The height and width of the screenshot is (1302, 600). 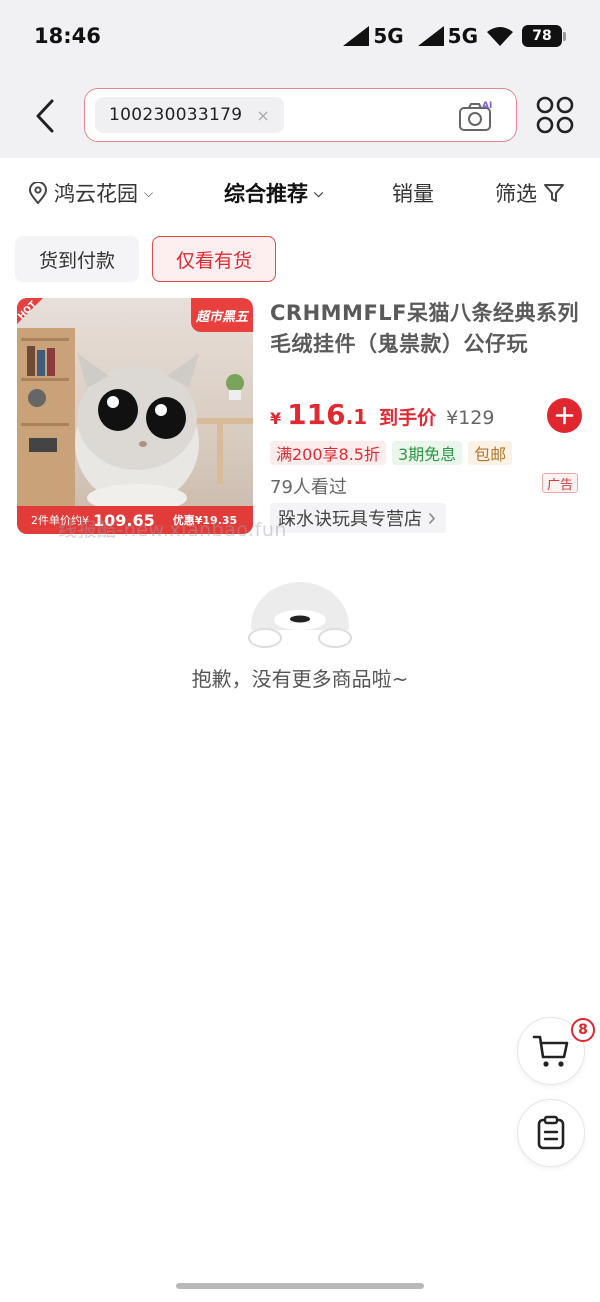 What do you see at coordinates (550, 1051) in the screenshot?
I see `cart-icon` at bounding box center [550, 1051].